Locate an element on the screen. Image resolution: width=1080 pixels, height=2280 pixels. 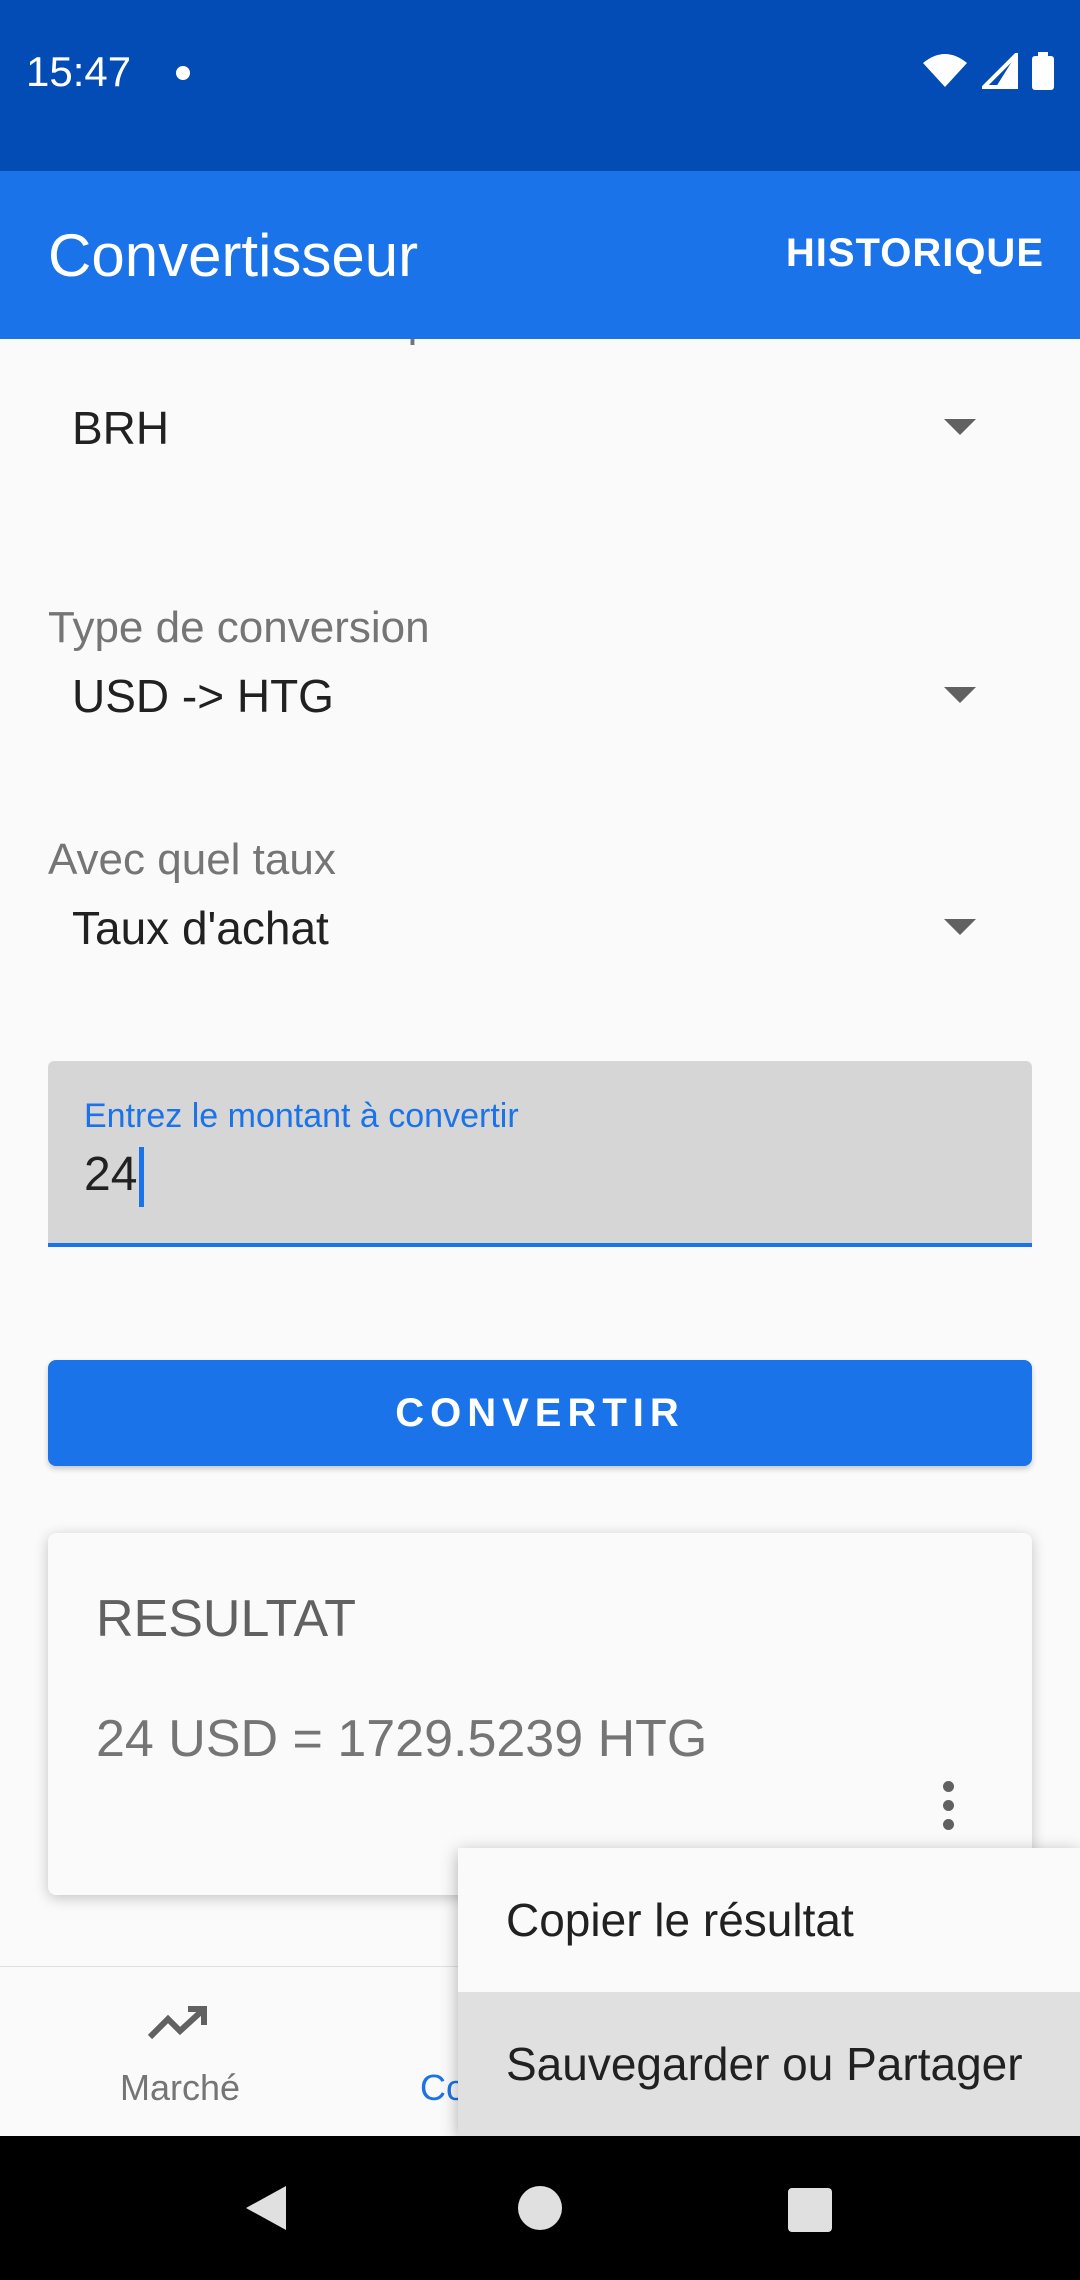
wifi-icon is located at coordinates (945, 70).